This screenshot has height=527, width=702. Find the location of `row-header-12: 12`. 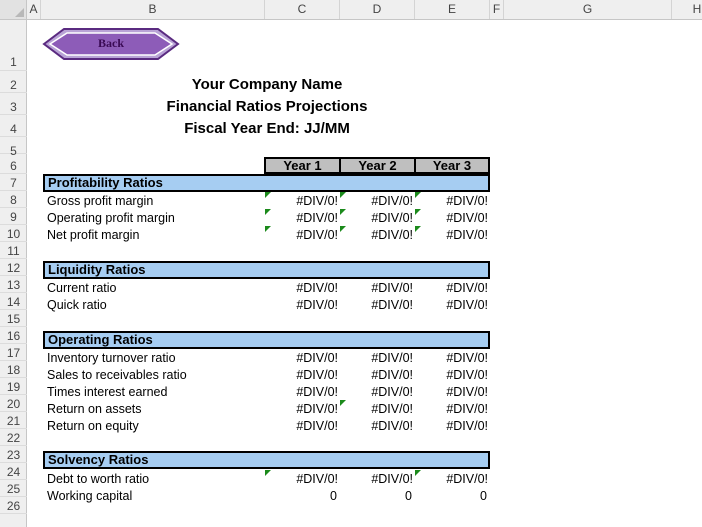

row-header-12: 12 is located at coordinates (13, 267).